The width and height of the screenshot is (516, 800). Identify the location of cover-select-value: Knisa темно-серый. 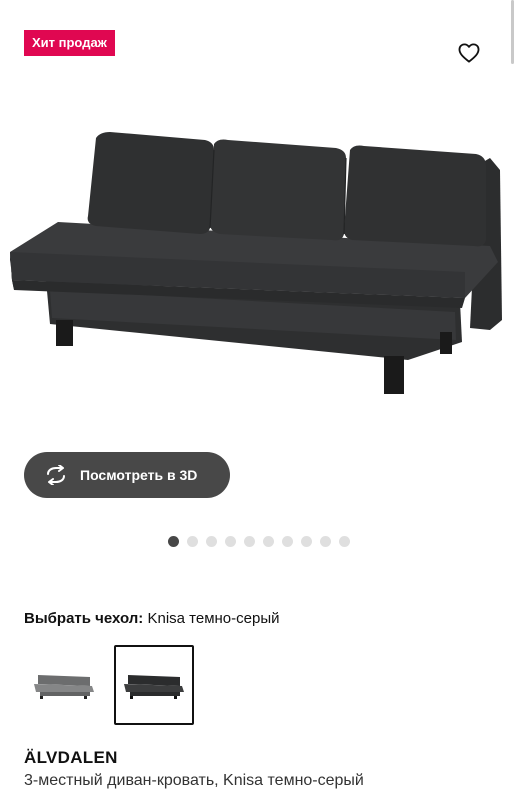
(213, 618).